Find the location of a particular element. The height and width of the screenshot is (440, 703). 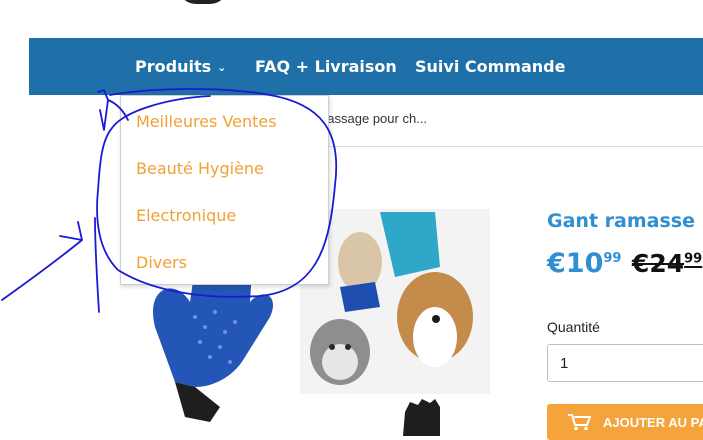

cart-icon is located at coordinates (579, 423).